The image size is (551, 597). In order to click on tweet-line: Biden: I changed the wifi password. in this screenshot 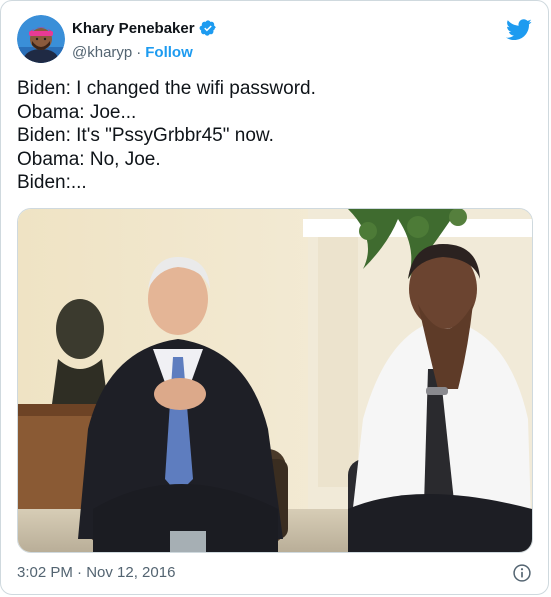, I will do `click(166, 88)`.